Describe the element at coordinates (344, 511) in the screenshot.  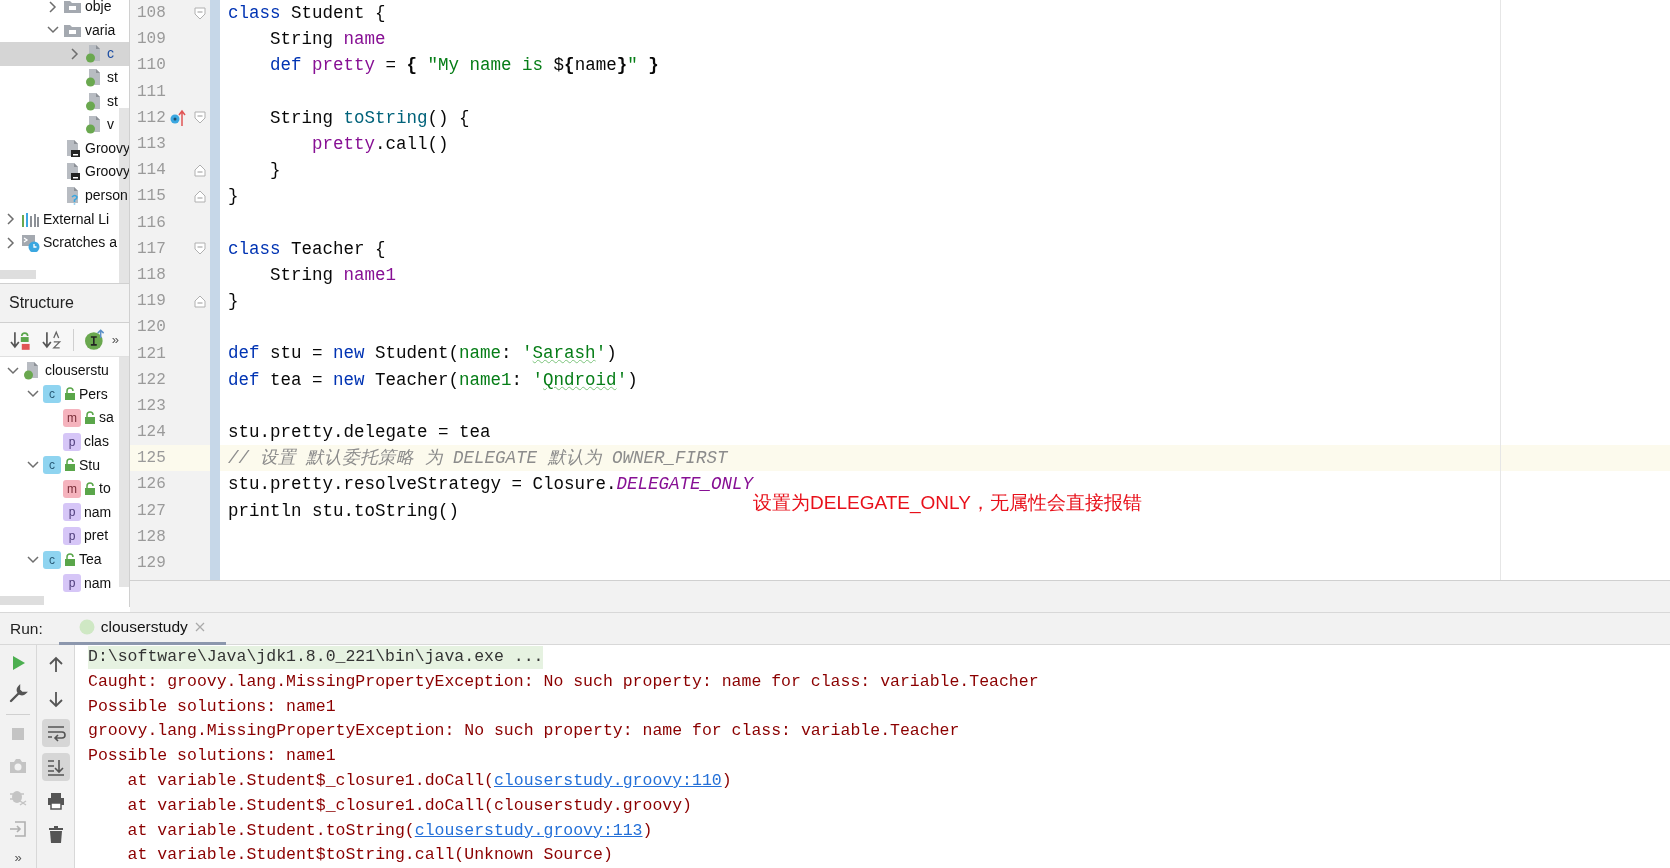
I see `code-line: println stu.toString()` at that location.